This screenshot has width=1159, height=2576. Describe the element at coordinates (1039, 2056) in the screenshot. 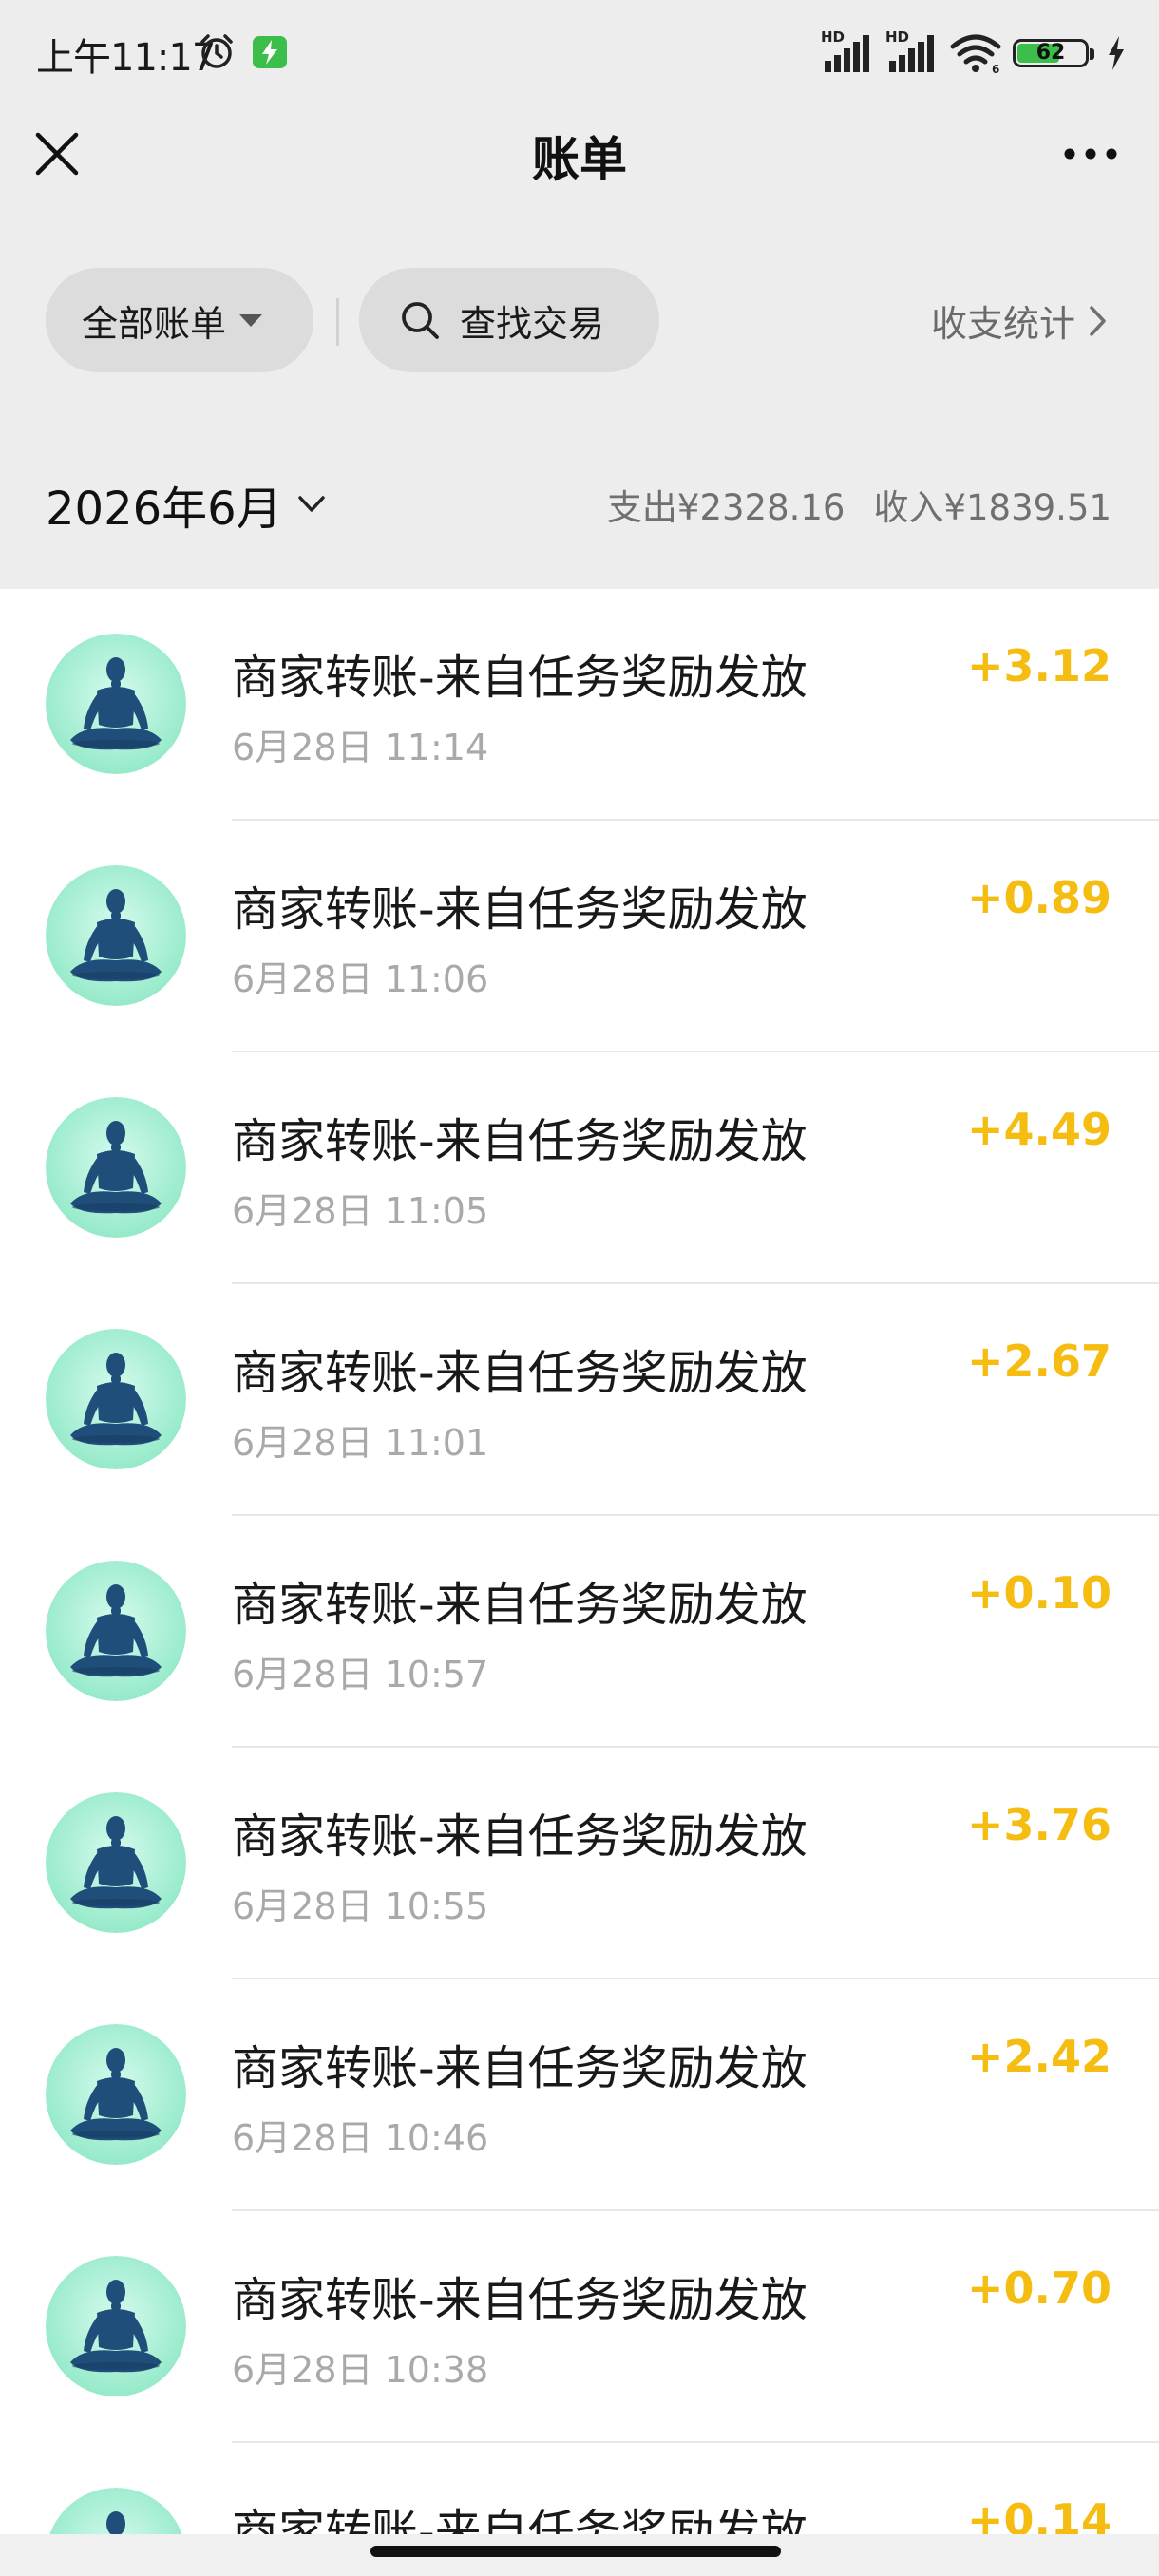

I see `transaction-amount: +2.42` at that location.